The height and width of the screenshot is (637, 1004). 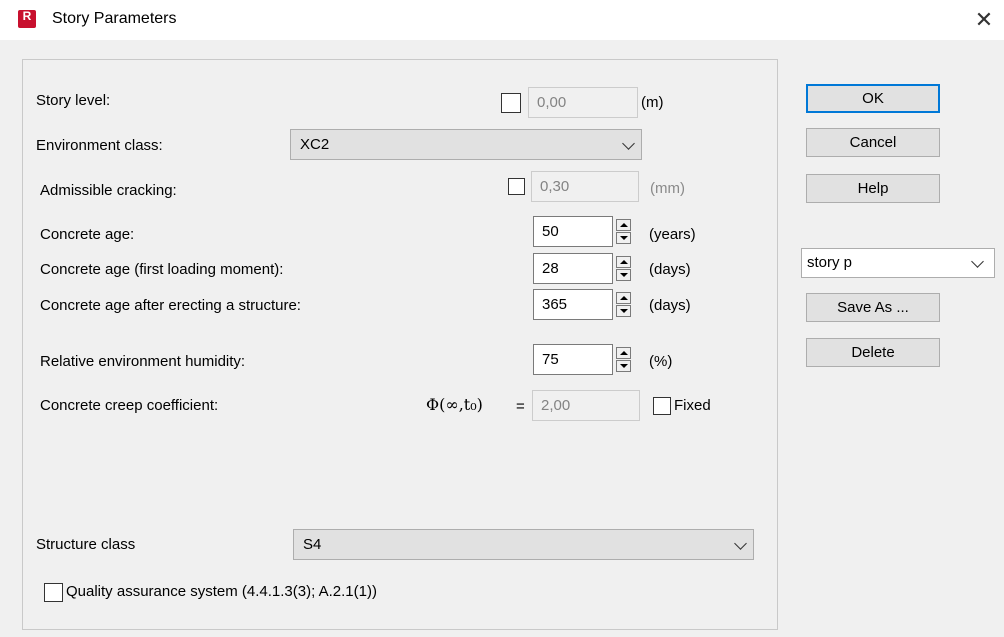 What do you see at coordinates (873, 142) in the screenshot?
I see `cancel-button: Cancel` at bounding box center [873, 142].